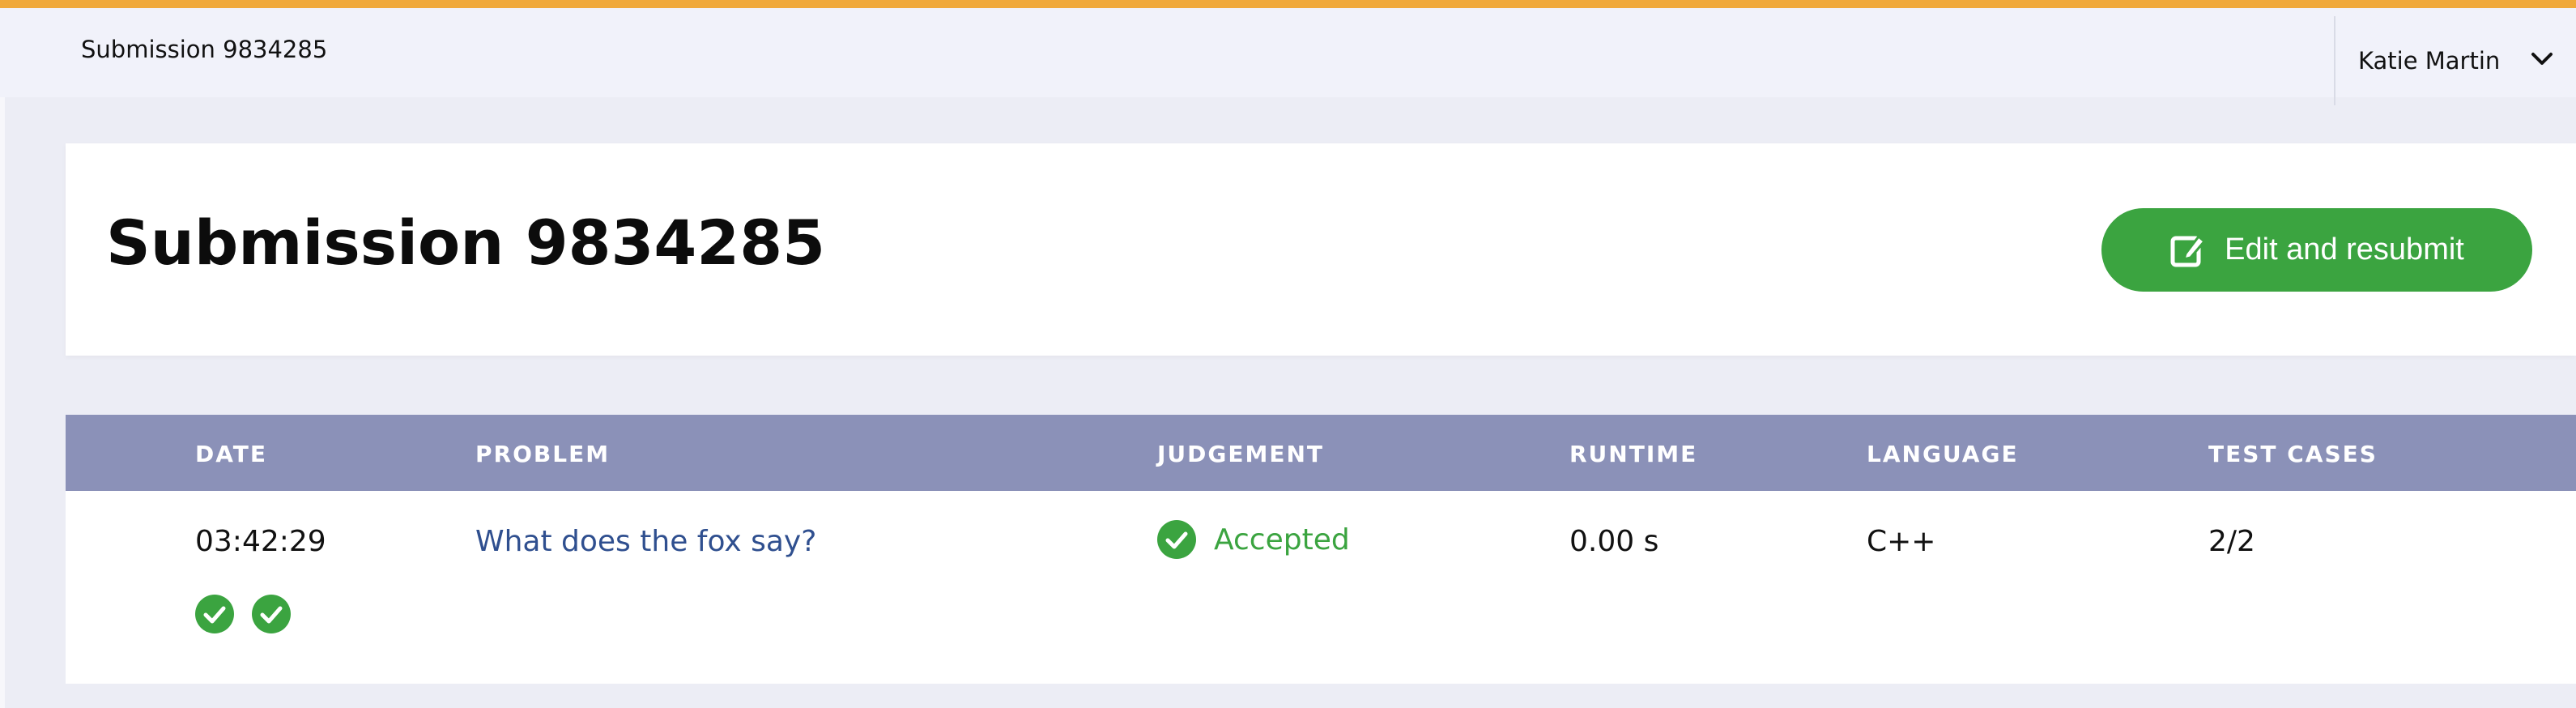 This screenshot has height=708, width=2576. I want to click on column-header-language: LANGUAGE, so click(1943, 454).